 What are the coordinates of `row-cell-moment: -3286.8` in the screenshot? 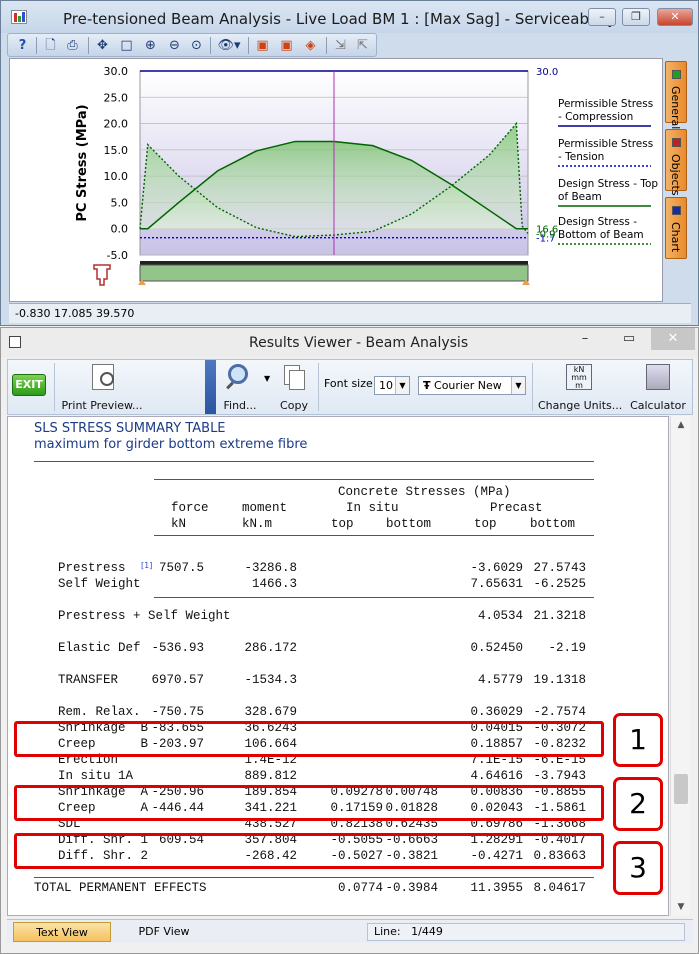 It's located at (270, 568).